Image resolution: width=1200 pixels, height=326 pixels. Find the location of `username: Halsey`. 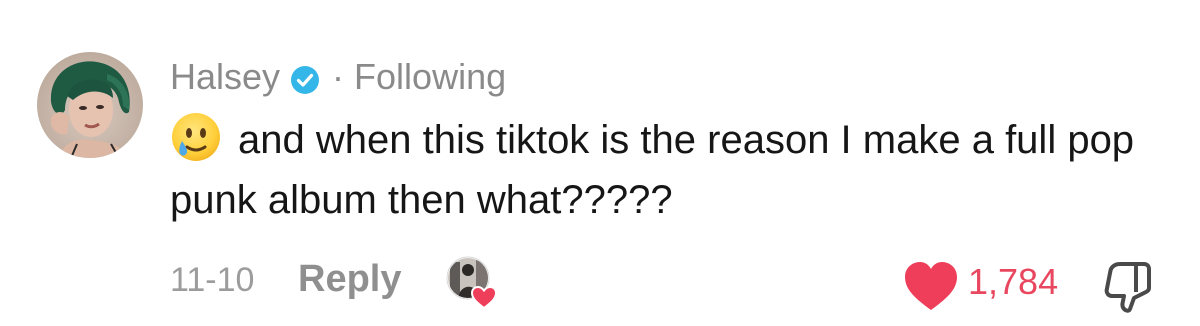

username: Halsey is located at coordinates (225, 77).